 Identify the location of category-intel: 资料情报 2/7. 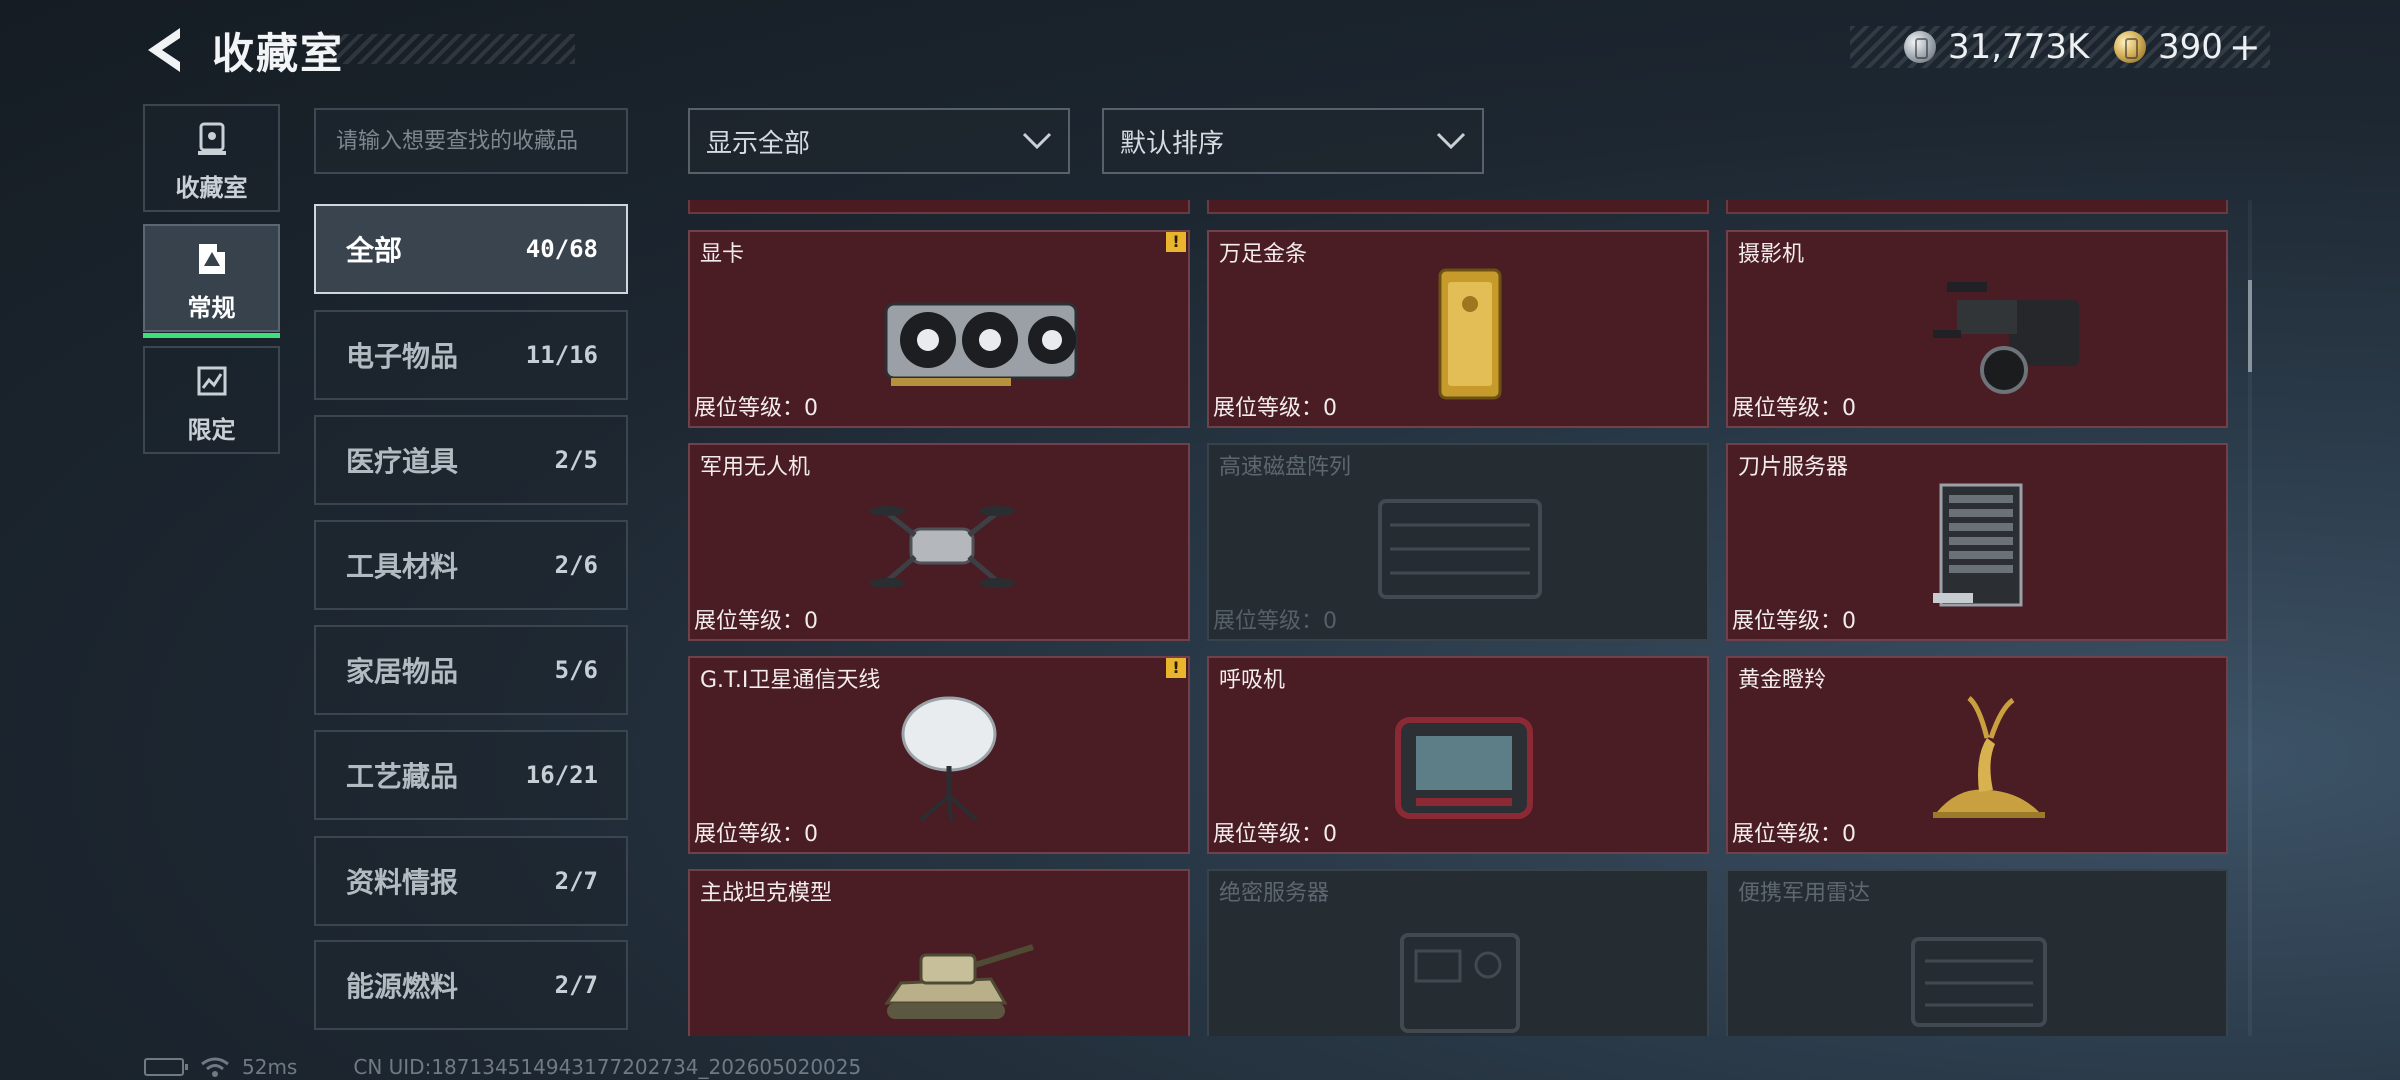
(471, 881).